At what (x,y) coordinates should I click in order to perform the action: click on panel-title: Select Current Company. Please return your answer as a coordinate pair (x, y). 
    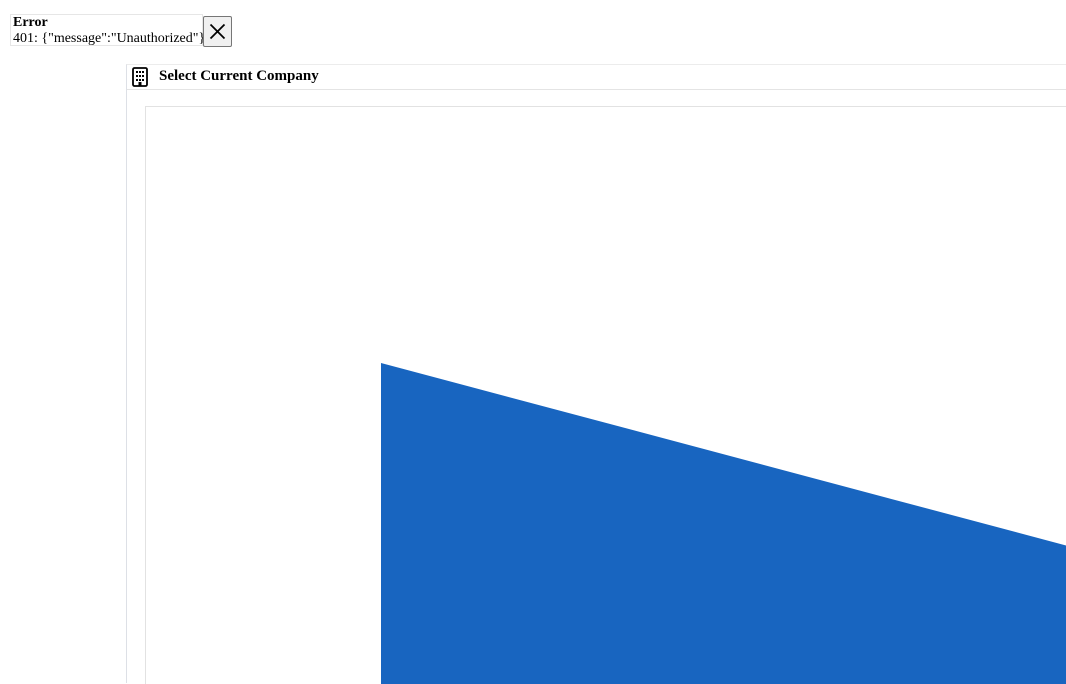
    Looking at the image, I should click on (239, 76).